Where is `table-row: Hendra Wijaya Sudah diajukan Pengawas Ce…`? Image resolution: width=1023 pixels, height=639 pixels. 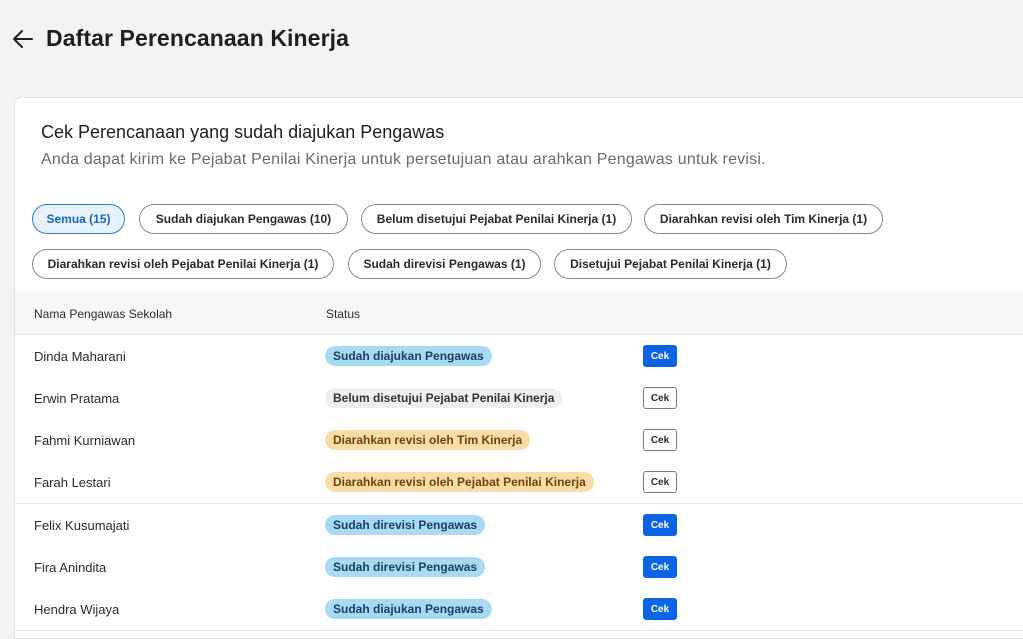
table-row: Hendra Wijaya Sudah diajukan Pengawas Ce… is located at coordinates (519, 609).